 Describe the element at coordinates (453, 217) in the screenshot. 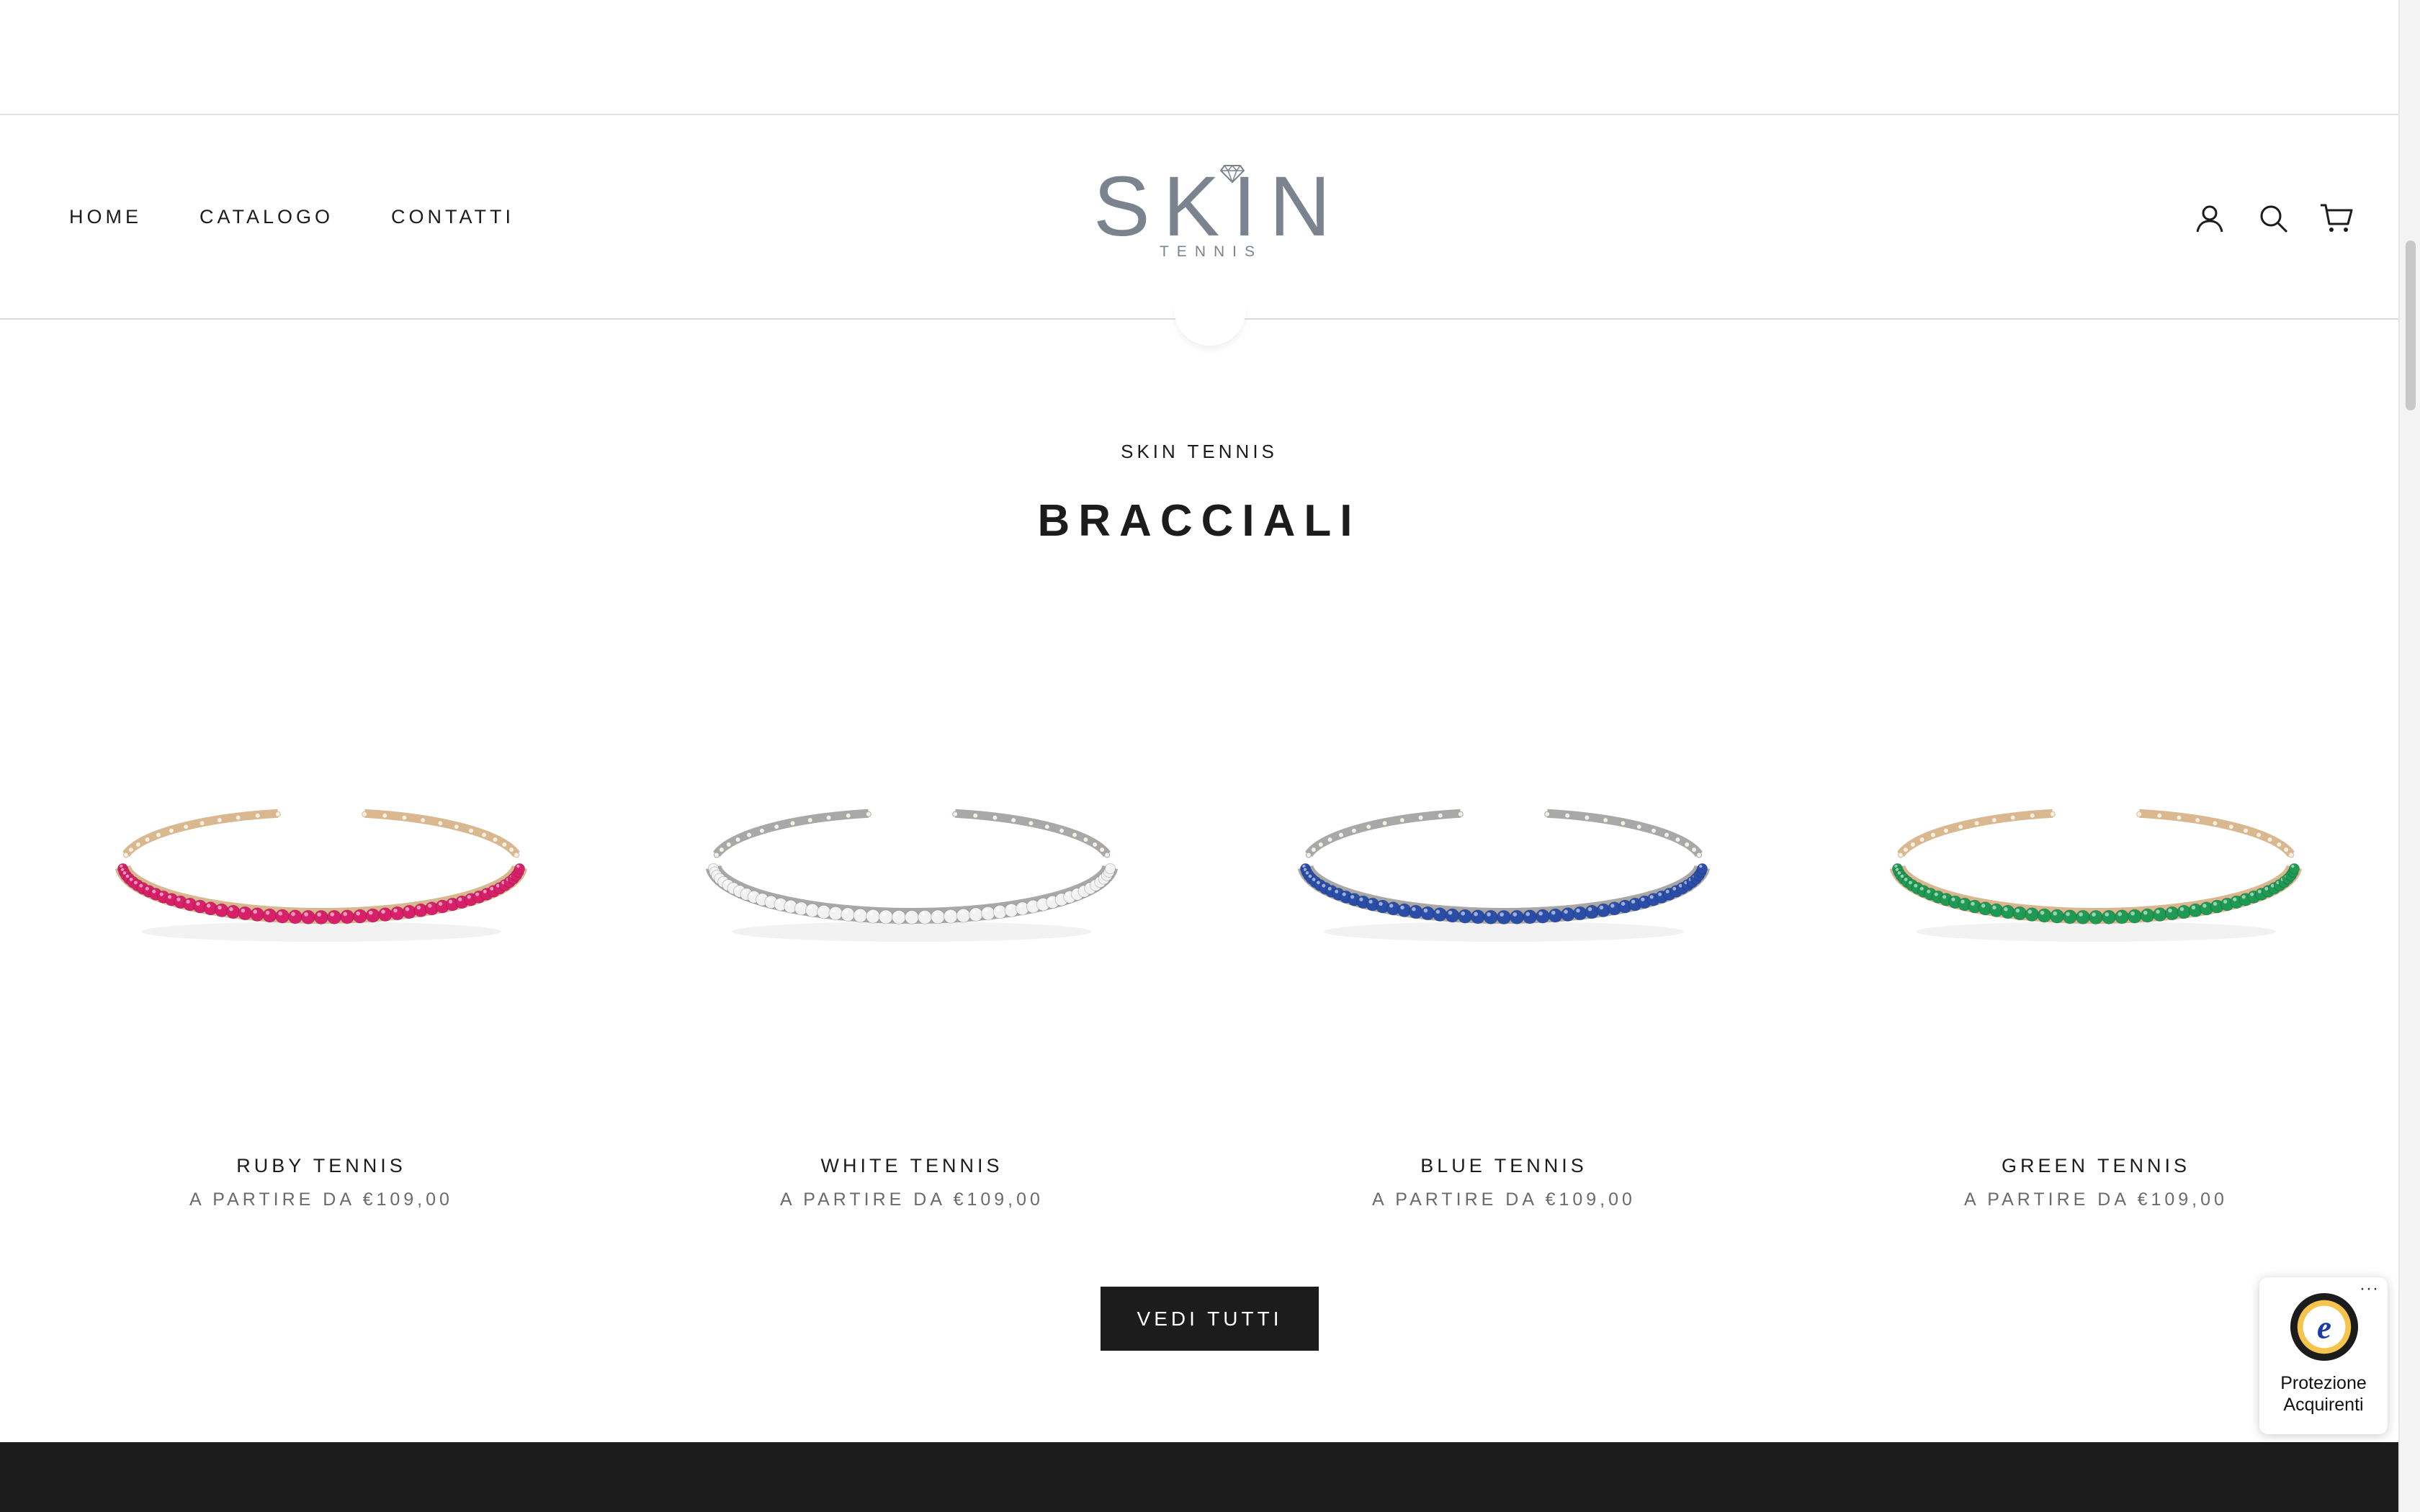

I see `nav-contacts-link: CONTATTI` at that location.